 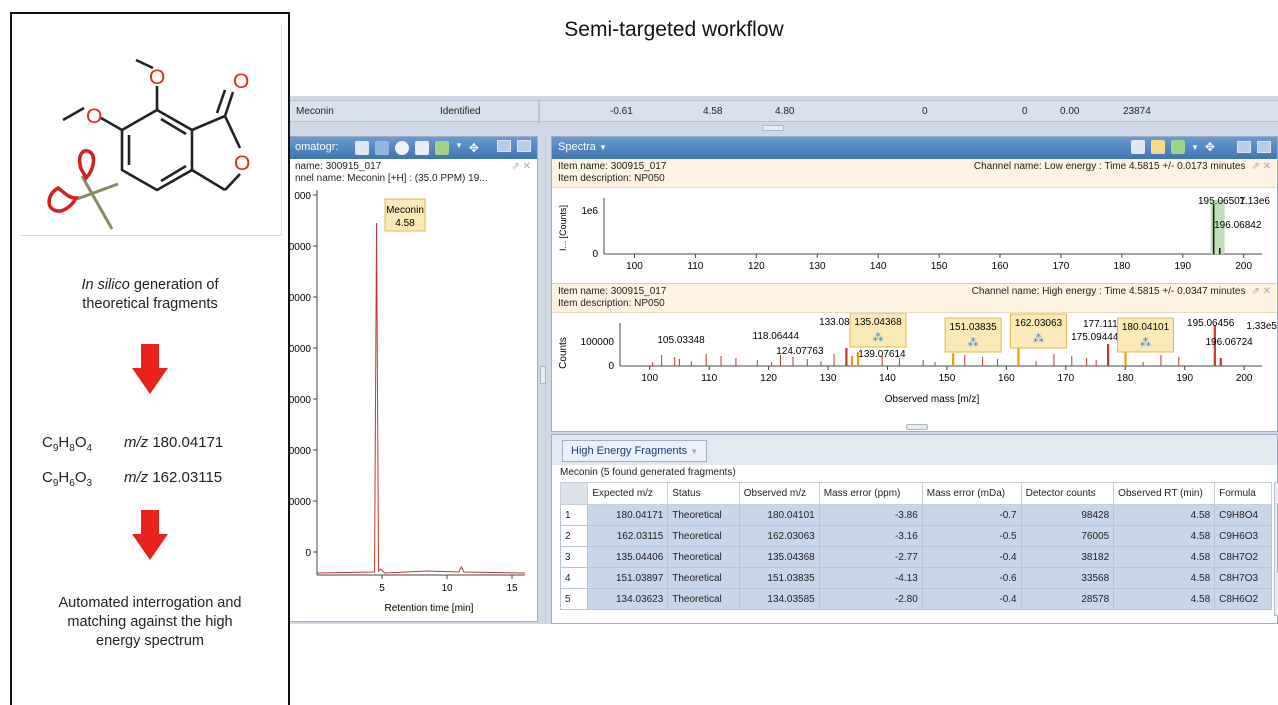 What do you see at coordinates (1164, 557) in the screenshot?
I see `observed-rt-cell: 4.58` at bounding box center [1164, 557].